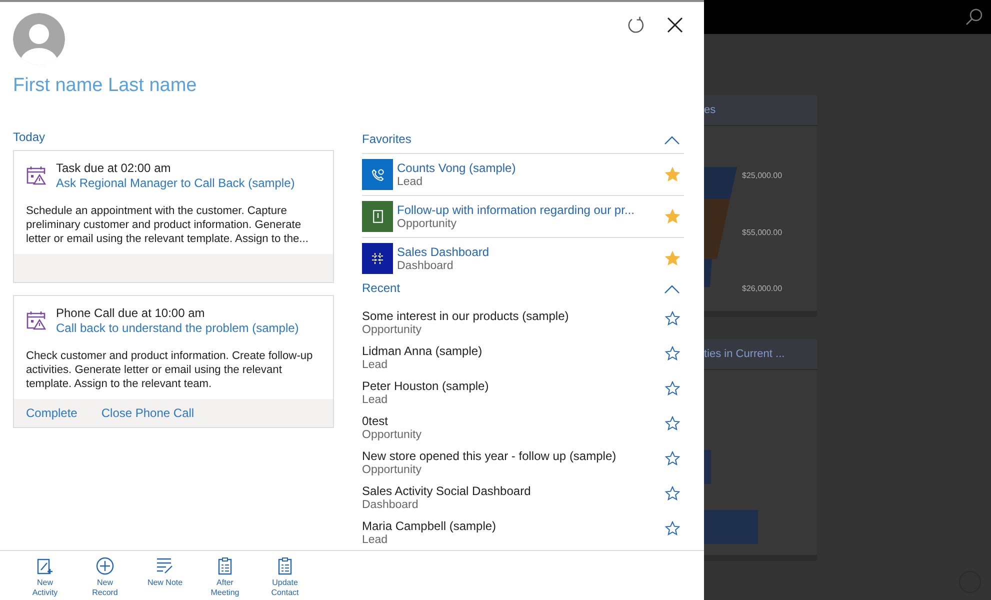 The height and width of the screenshot is (600, 991). Describe the element at coordinates (636, 25) in the screenshot. I see `refresh-icon` at that location.